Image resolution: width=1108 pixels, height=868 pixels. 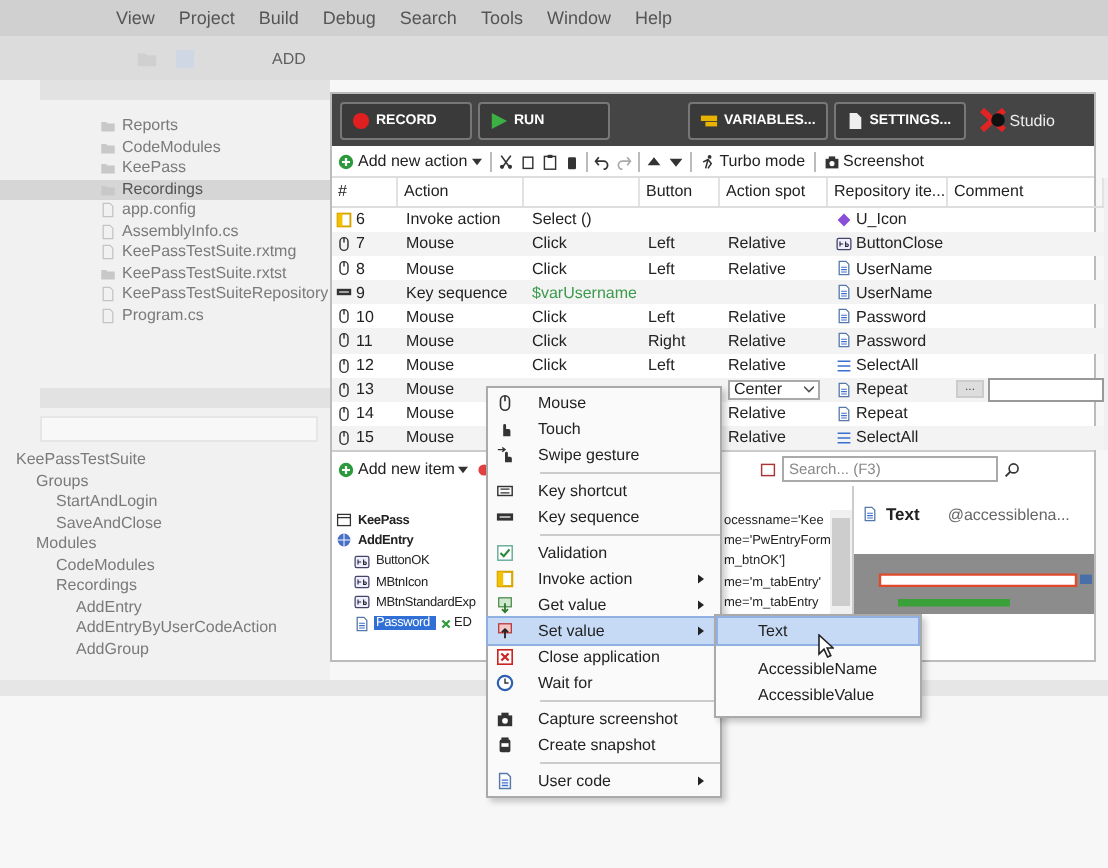 What do you see at coordinates (604, 719) in the screenshot?
I see `menu-item: Capture screenshot` at bounding box center [604, 719].